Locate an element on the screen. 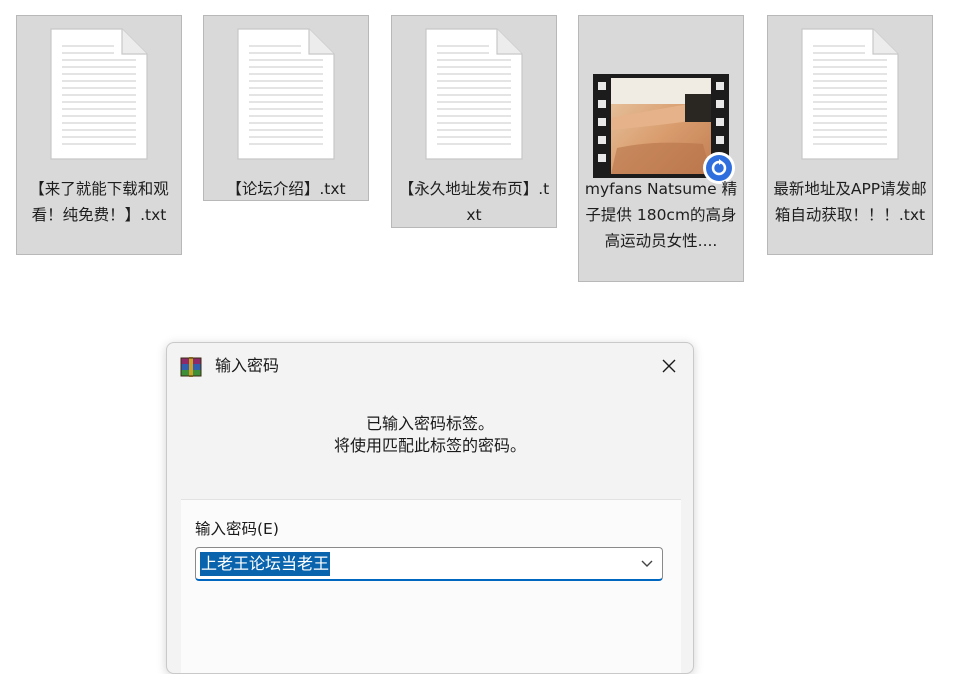 The height and width of the screenshot is (674, 960). chevron-down-icon is located at coordinates (647, 563).